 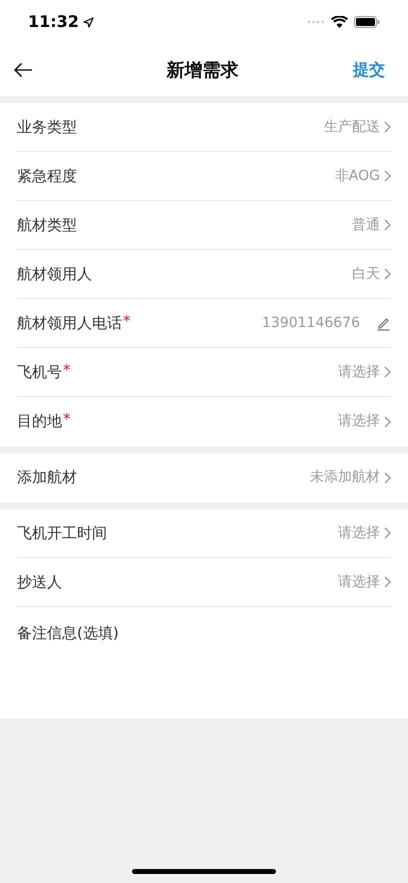 I want to click on pencil-icon, so click(x=383, y=323).